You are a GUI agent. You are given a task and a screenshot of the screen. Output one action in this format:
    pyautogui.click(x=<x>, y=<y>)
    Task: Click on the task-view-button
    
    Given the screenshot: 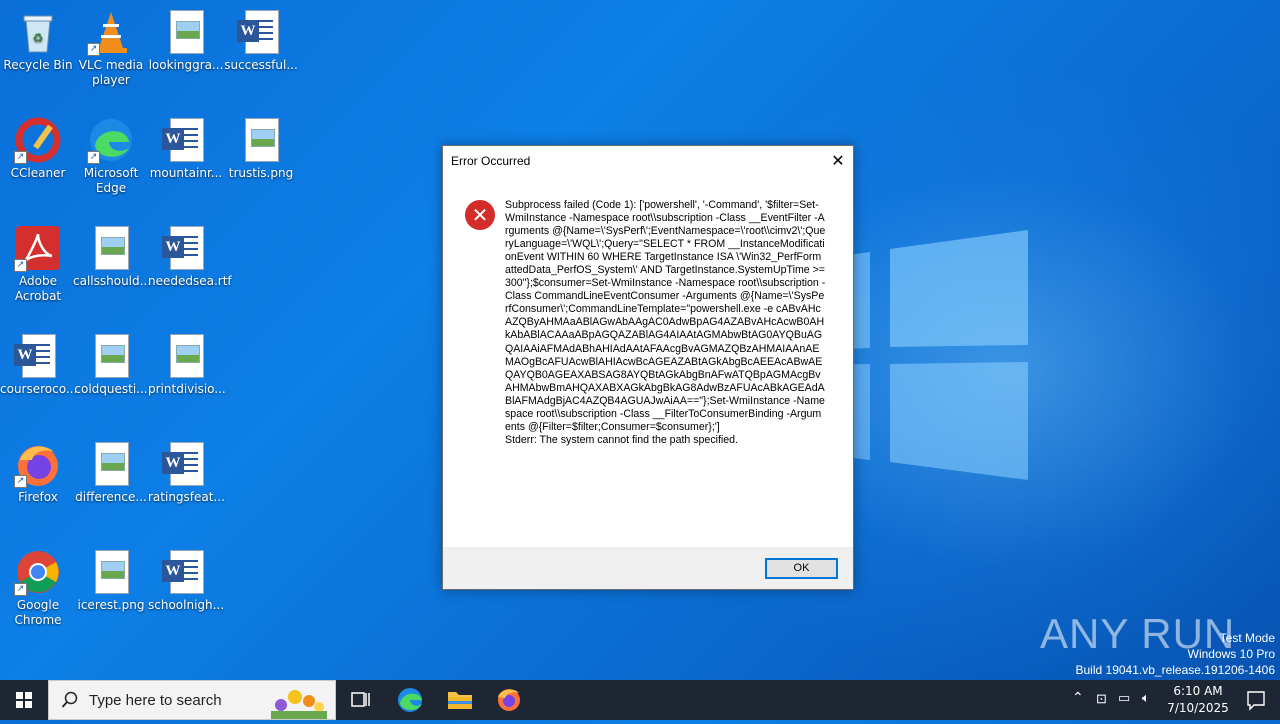 What is the action you would take?
    pyautogui.click(x=360, y=700)
    